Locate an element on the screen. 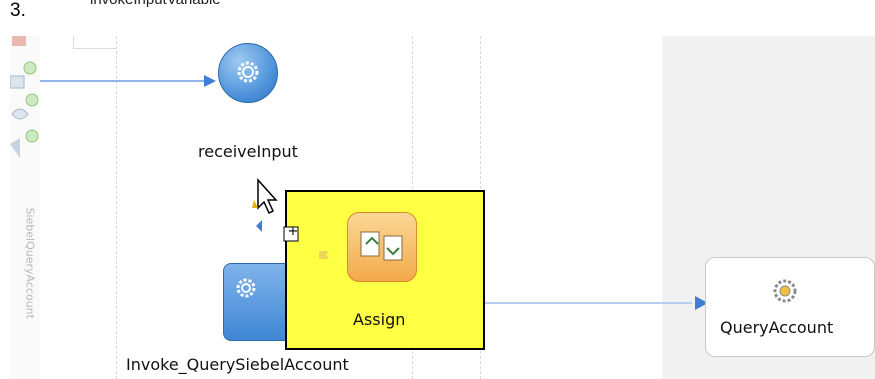 The image size is (875, 379). assign-icon-tile is located at coordinates (382, 247).